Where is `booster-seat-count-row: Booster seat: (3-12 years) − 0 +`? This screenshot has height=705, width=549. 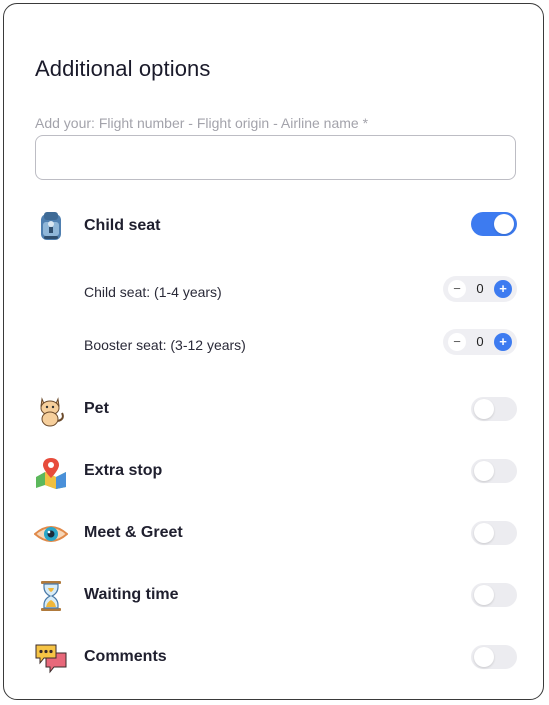 booster-seat-count-row: Booster seat: (3-12 years) − 0 + is located at coordinates (274, 345).